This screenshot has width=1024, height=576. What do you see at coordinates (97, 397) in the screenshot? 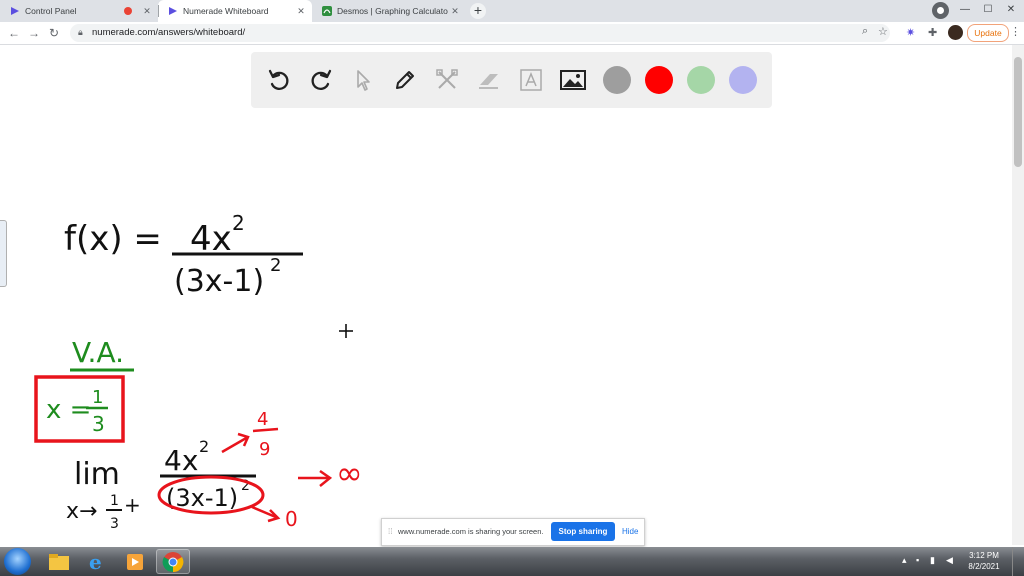
I see `va-fraction-num: 1` at bounding box center [97, 397].